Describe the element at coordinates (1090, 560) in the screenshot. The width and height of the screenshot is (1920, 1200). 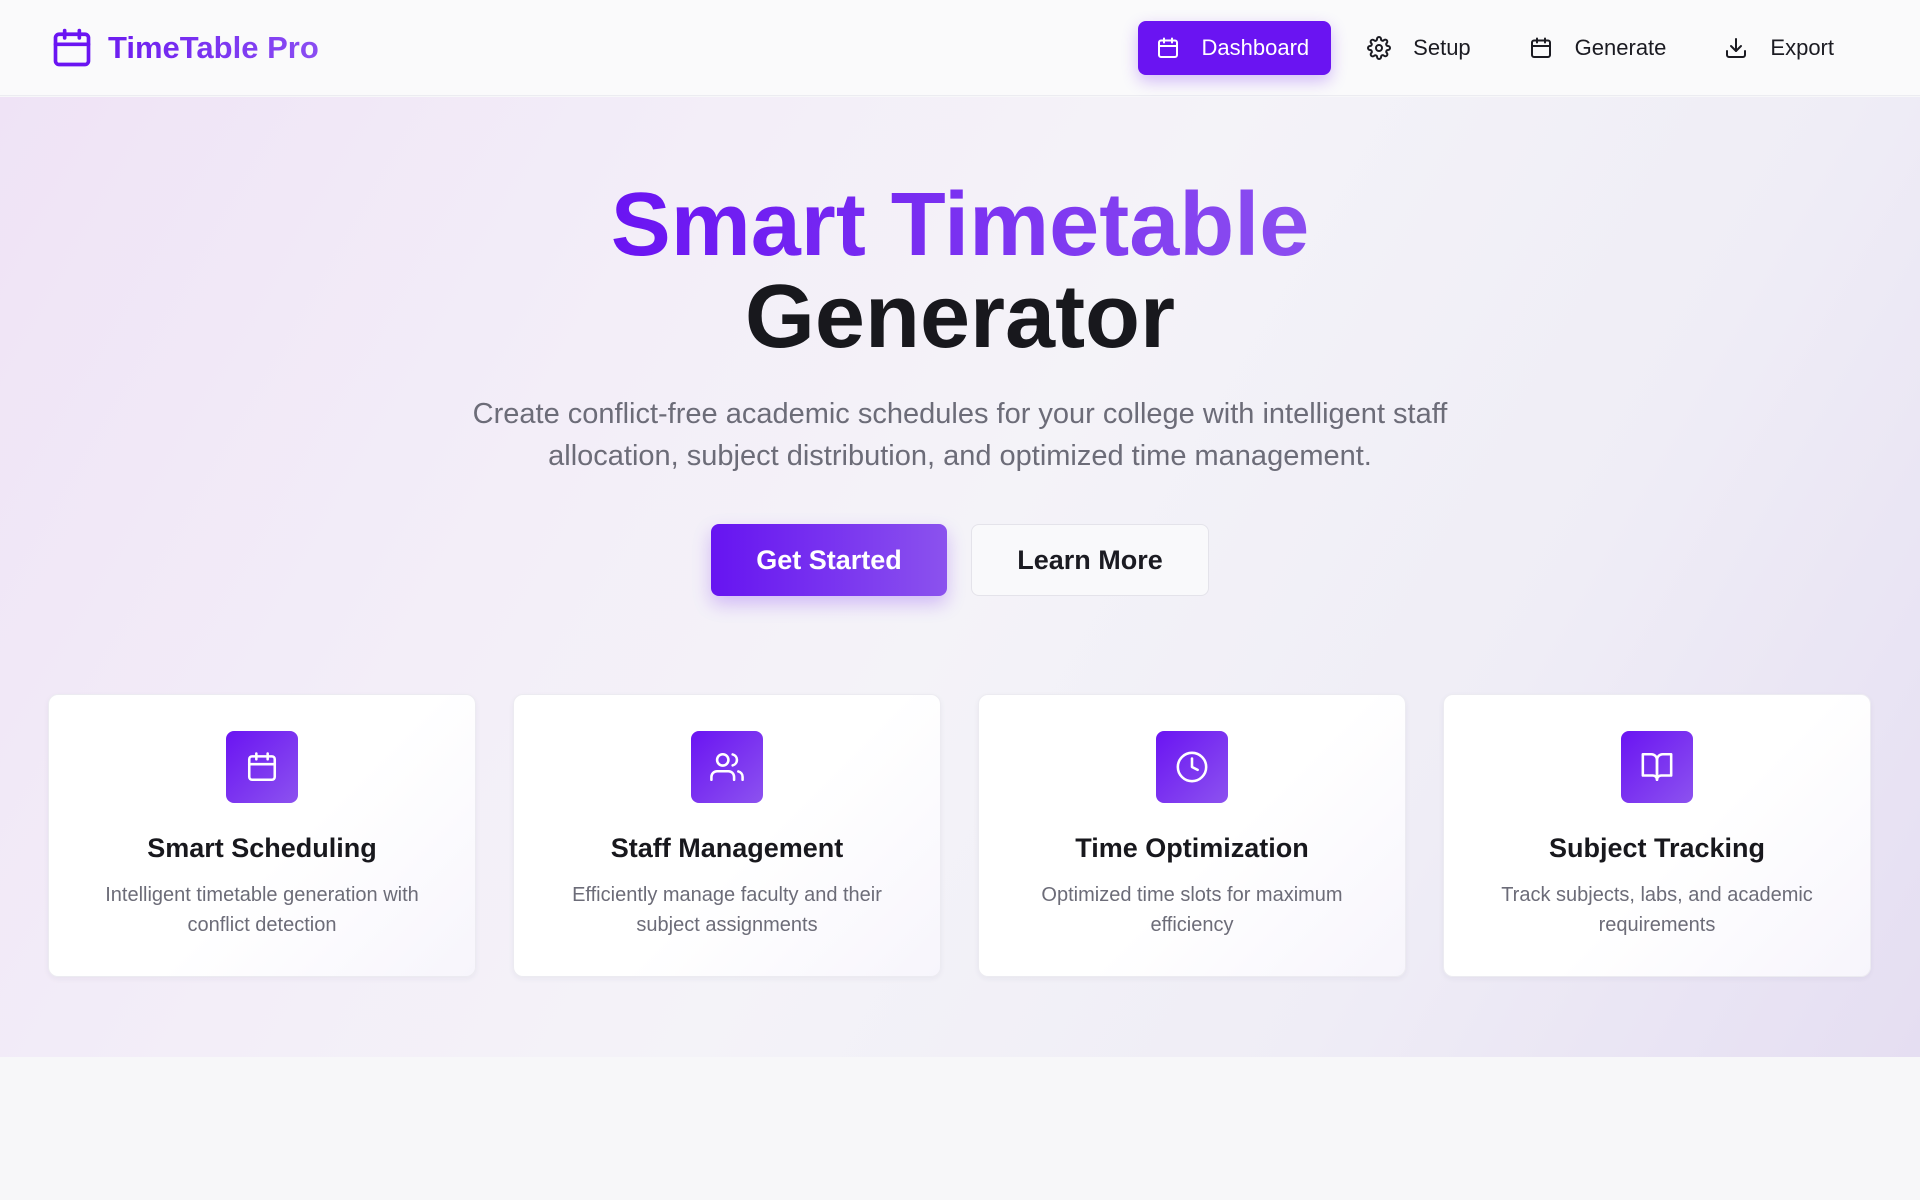
I see `learn-more-button: Learn More` at that location.